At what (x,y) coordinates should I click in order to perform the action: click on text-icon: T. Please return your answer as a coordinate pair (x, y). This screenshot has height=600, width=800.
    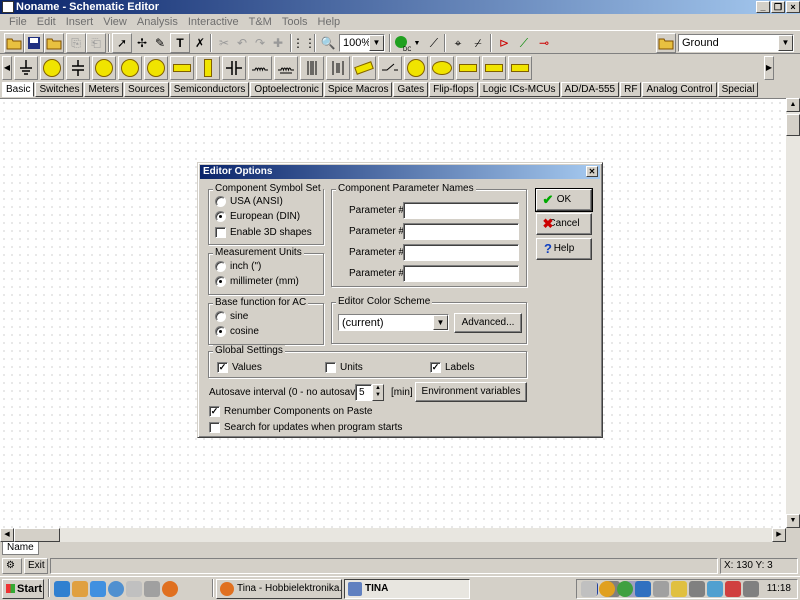
    Looking at the image, I should click on (180, 43).